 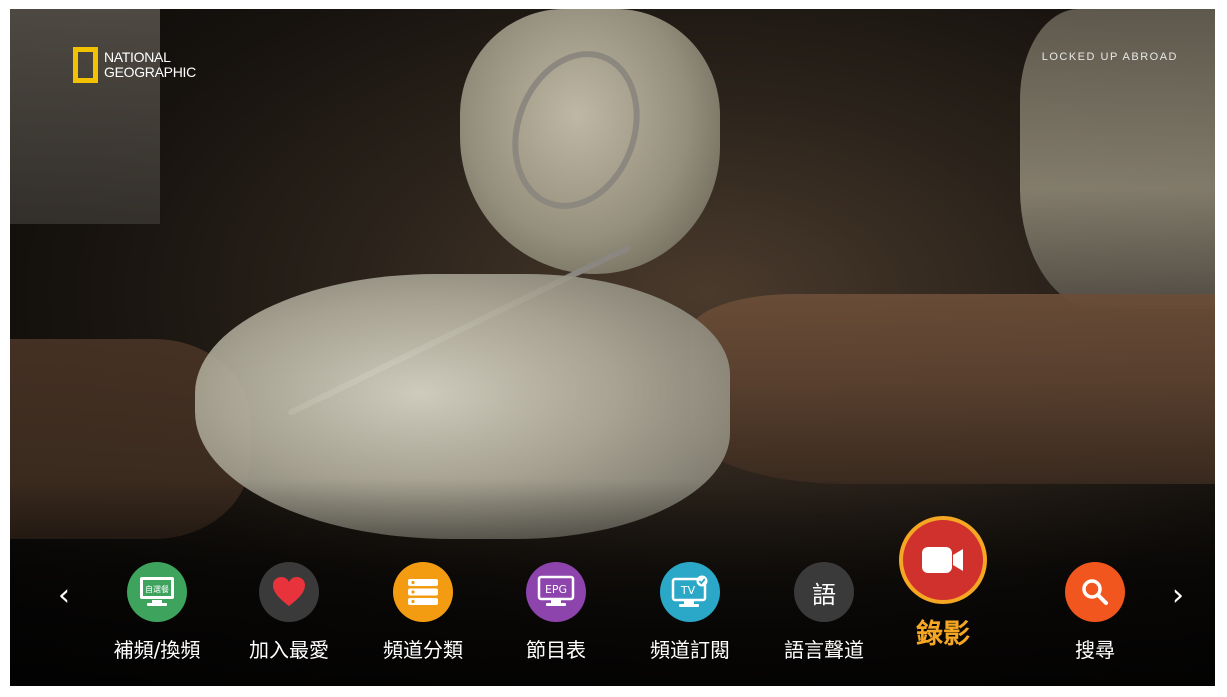 I want to click on logo-line-1: NATIONAL, so click(x=137, y=57).